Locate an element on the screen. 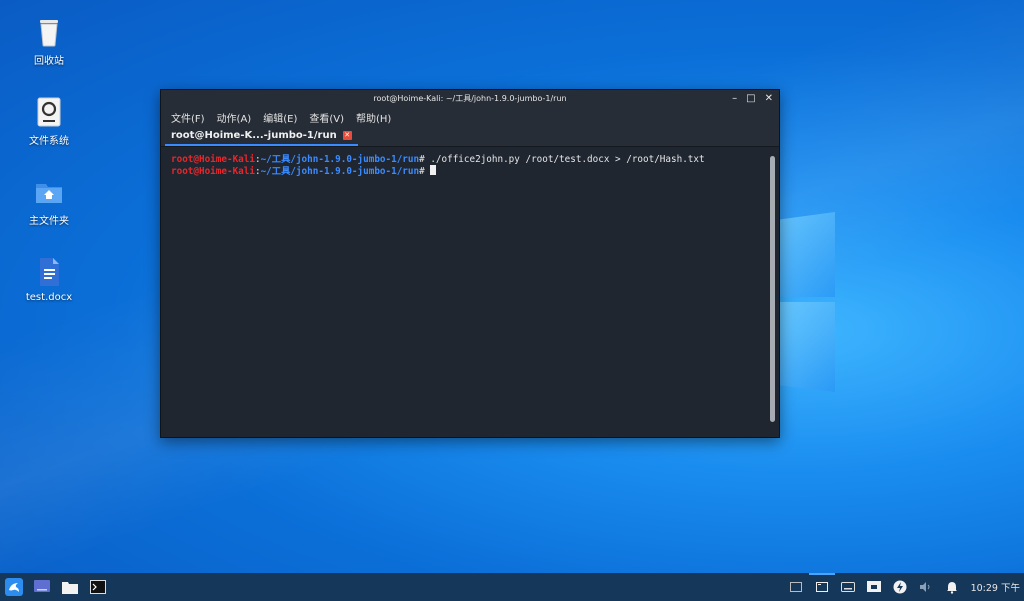 The width and height of the screenshot is (1024, 601). desktop-icon-test-docx: test.docx is located at coordinates (49, 279).